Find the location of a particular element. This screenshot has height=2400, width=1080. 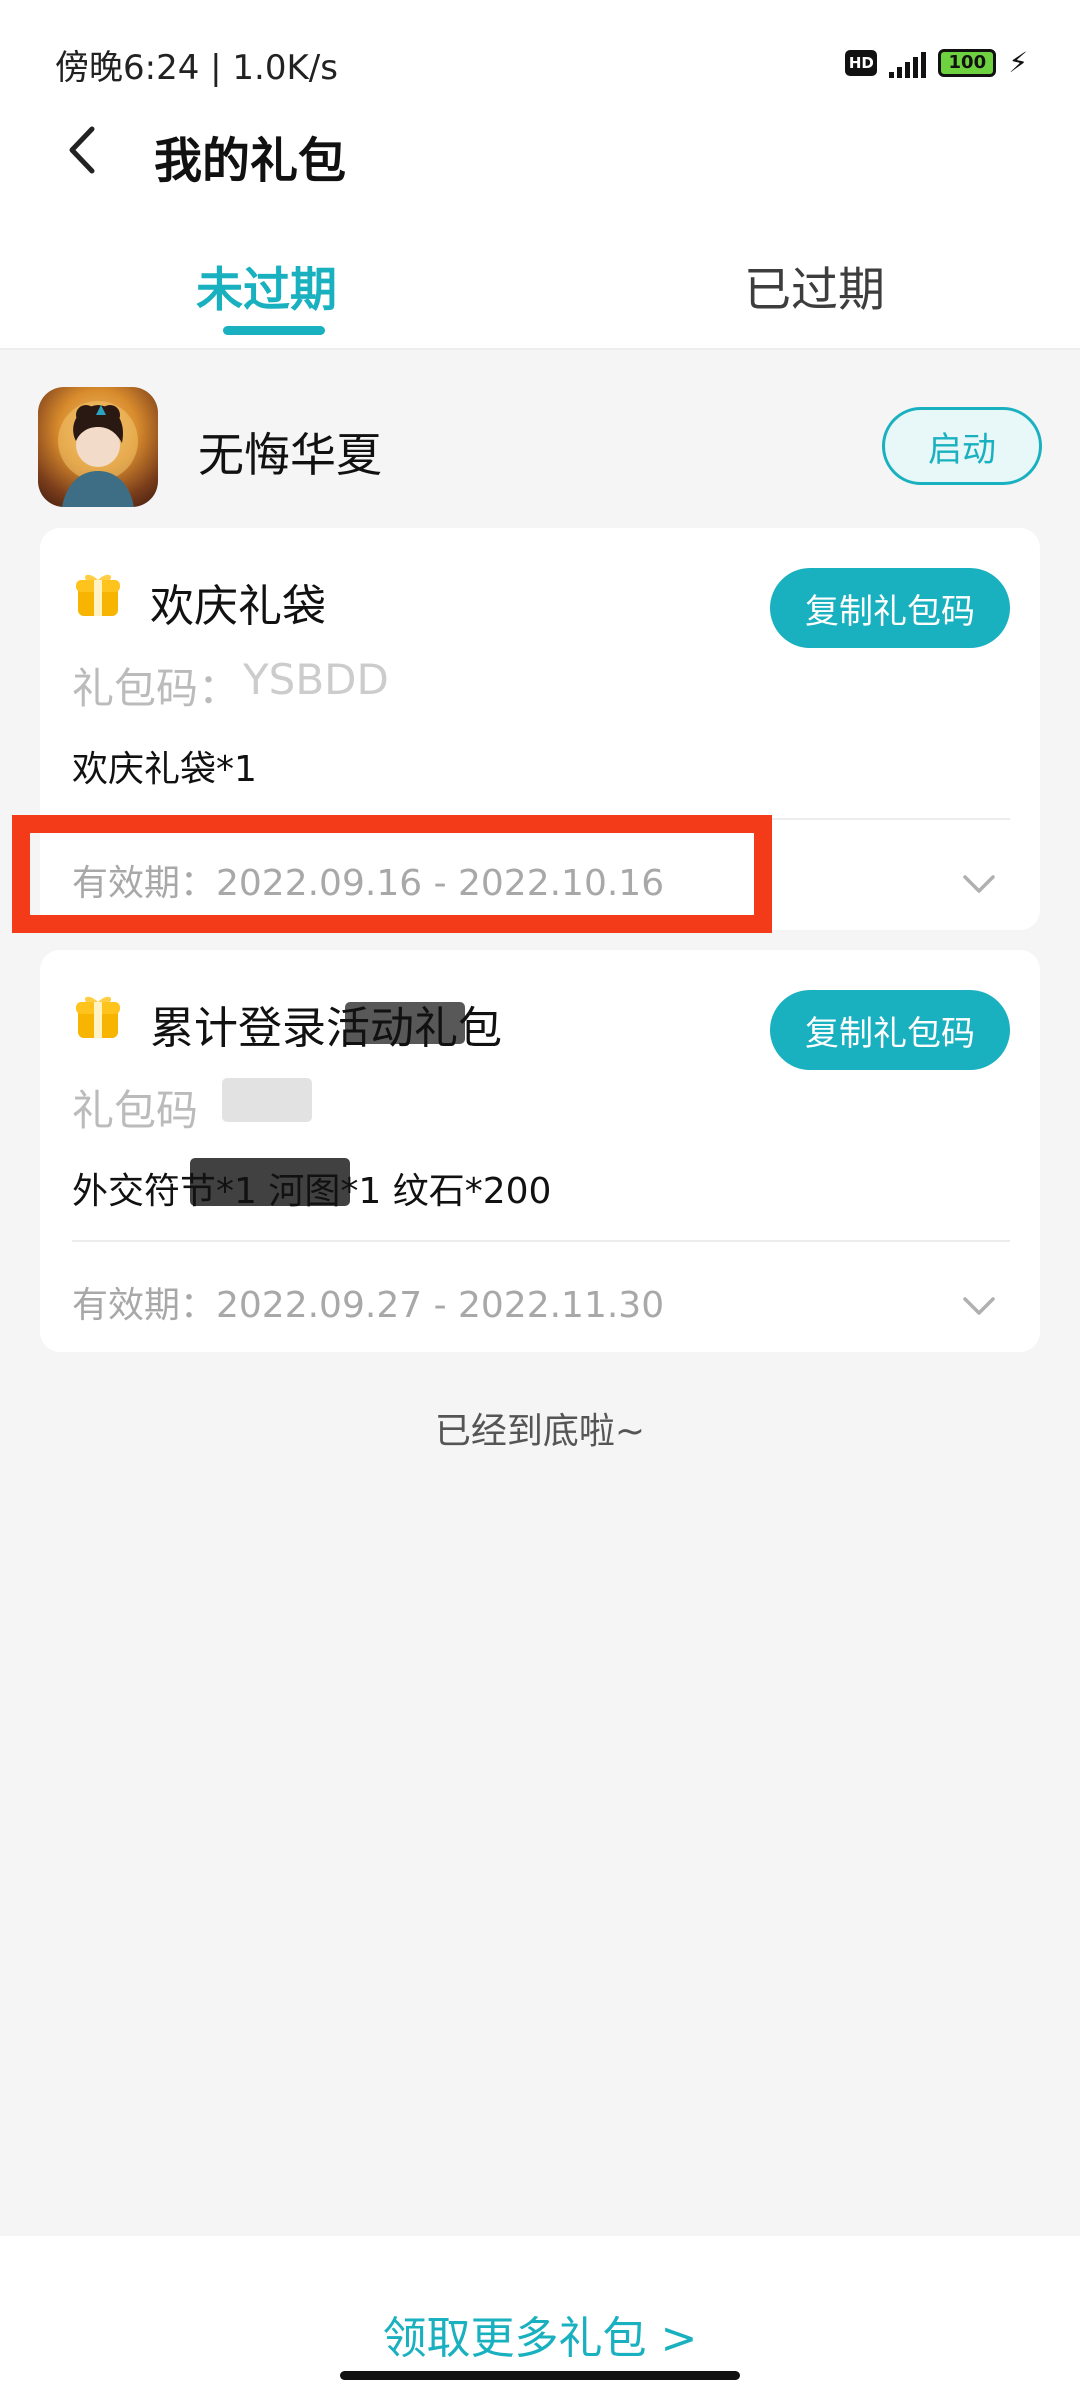

status-right: HD 100 ⚡ is located at coordinates (936, 62).